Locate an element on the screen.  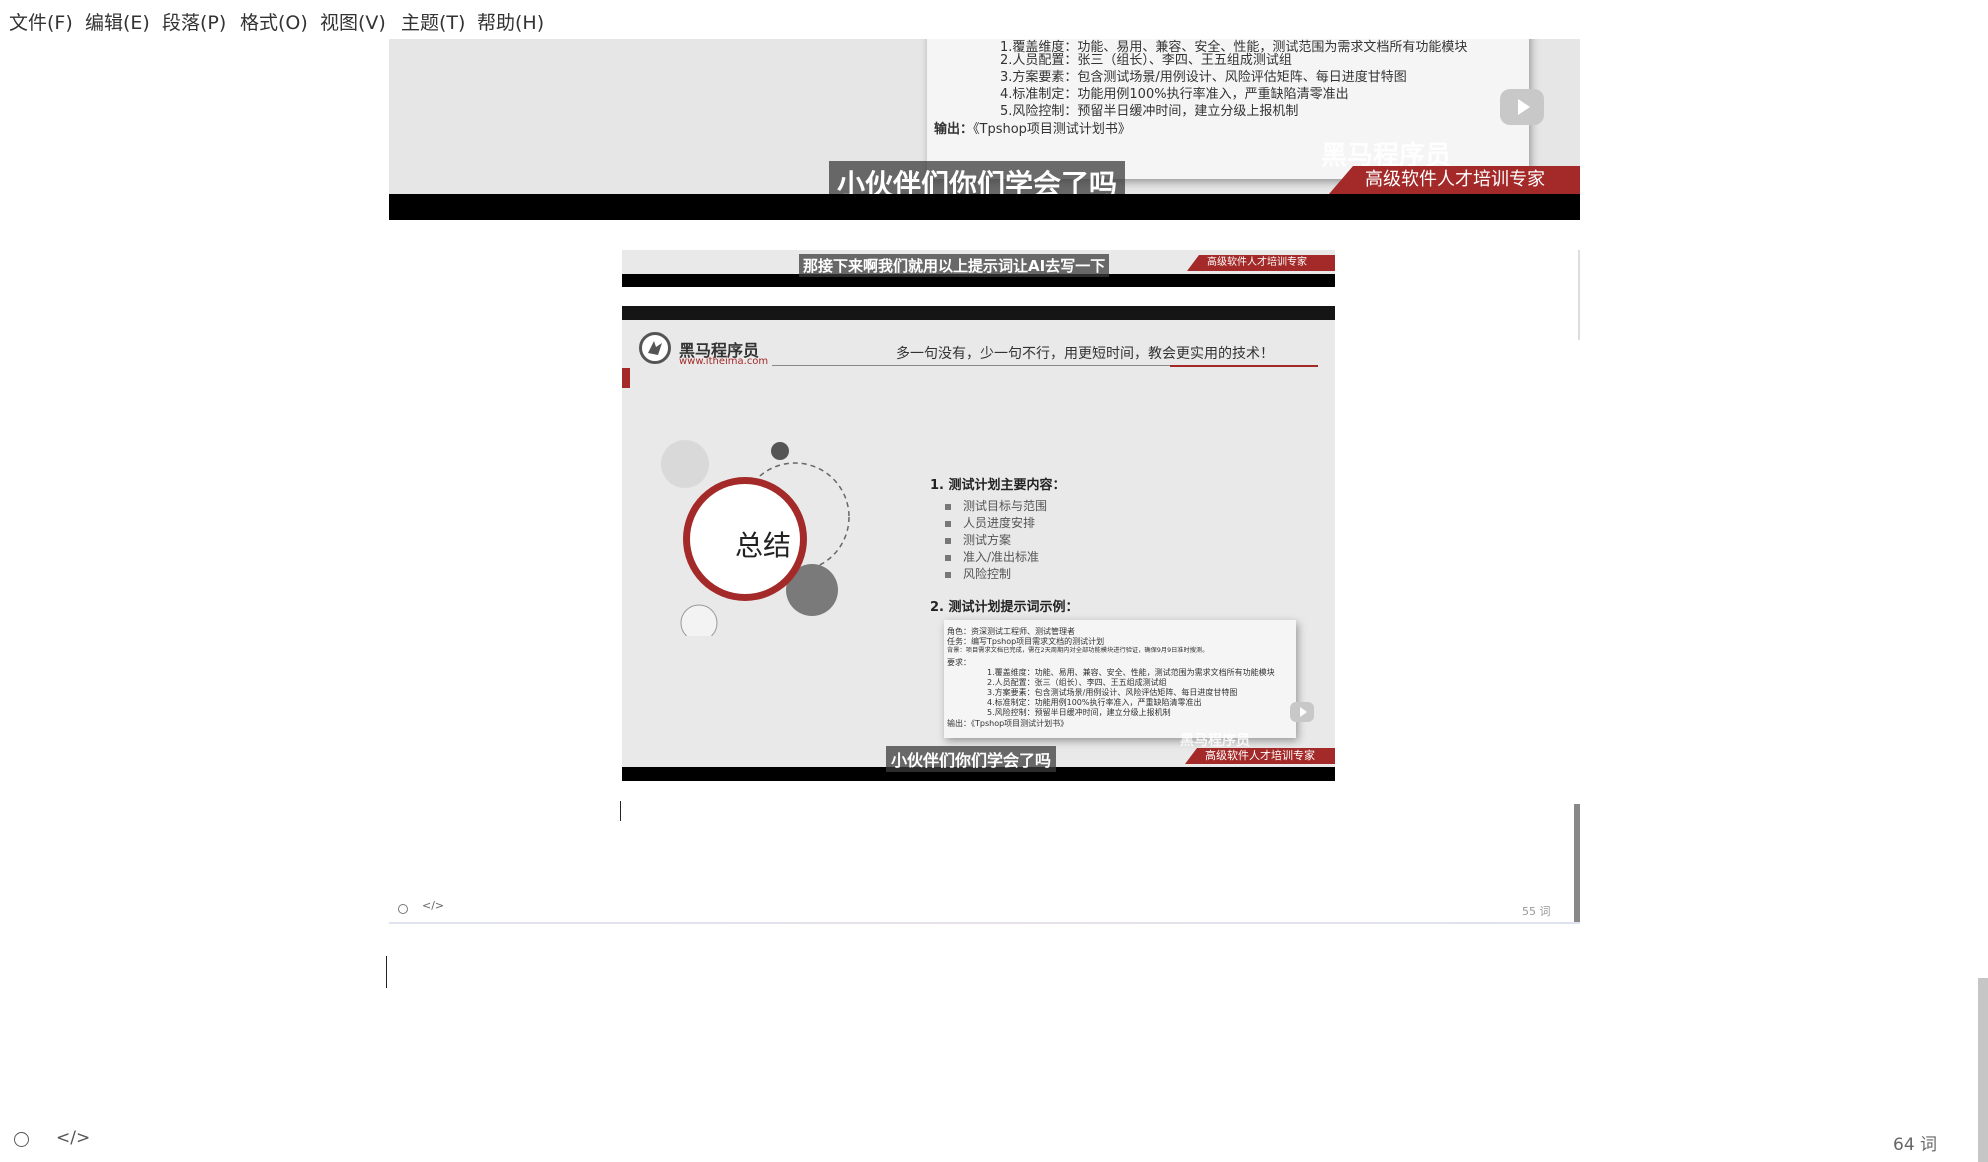
slide-slogan: 多一句没有，少一句不行，用更短时间，教会更实用的技术！ is located at coordinates (1085, 354).